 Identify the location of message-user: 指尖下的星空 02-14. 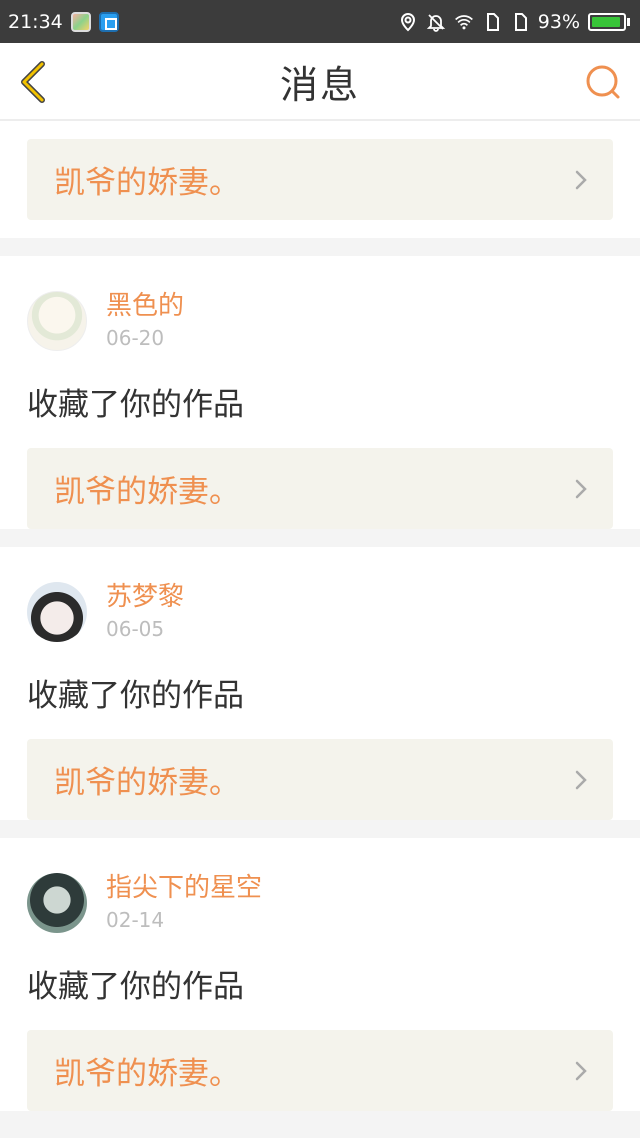
(320, 890).